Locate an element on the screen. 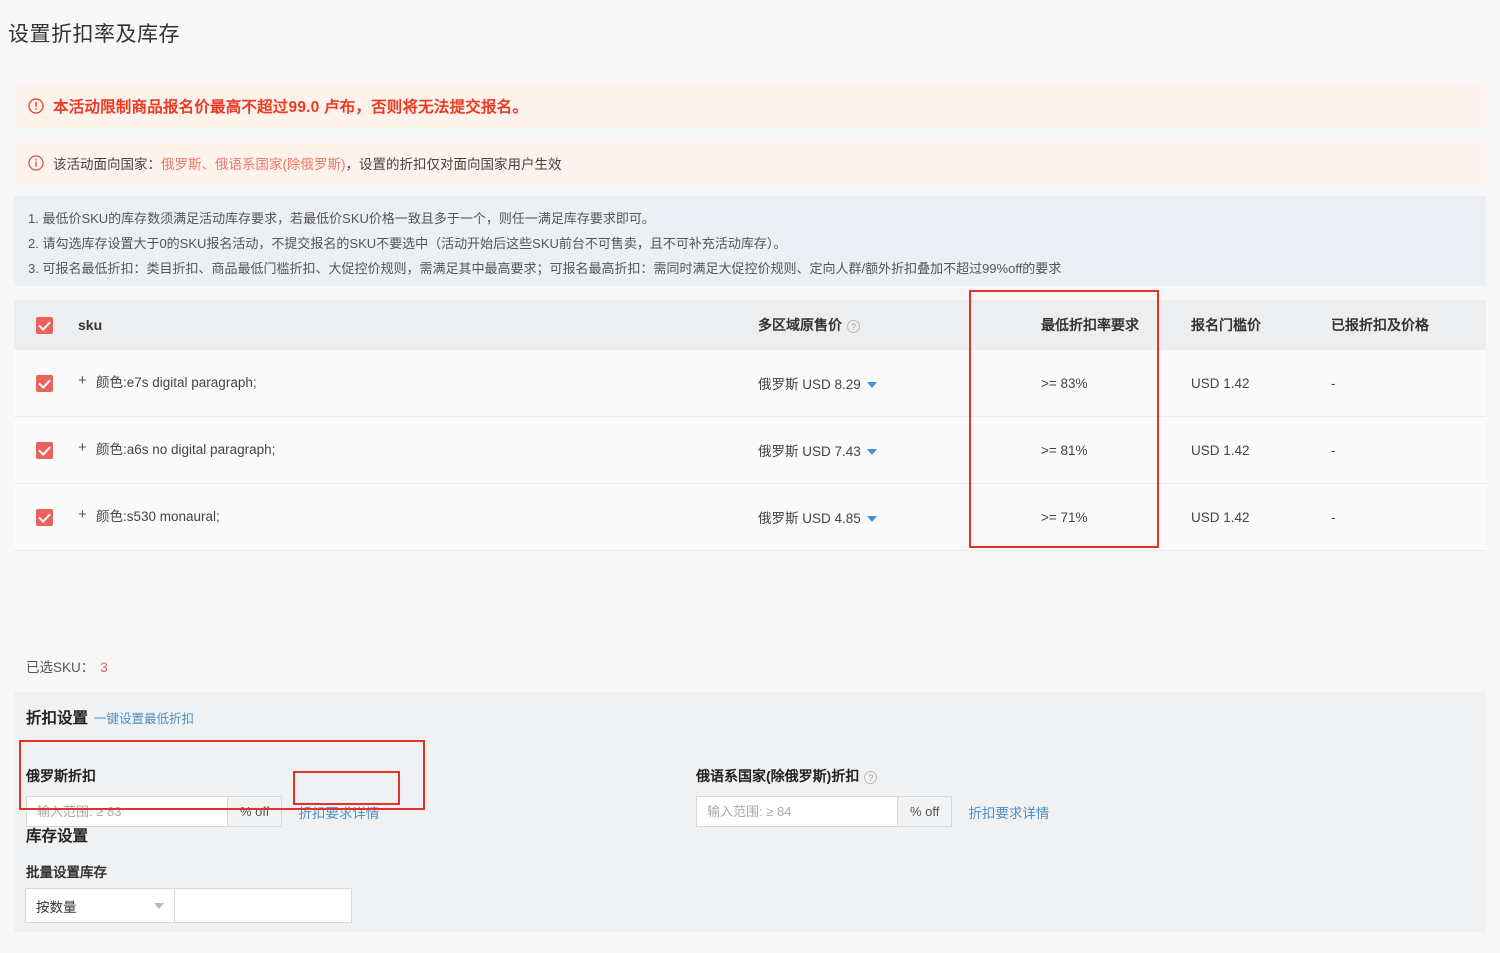  inventory-mode-select: 按数量 is located at coordinates (100, 905).